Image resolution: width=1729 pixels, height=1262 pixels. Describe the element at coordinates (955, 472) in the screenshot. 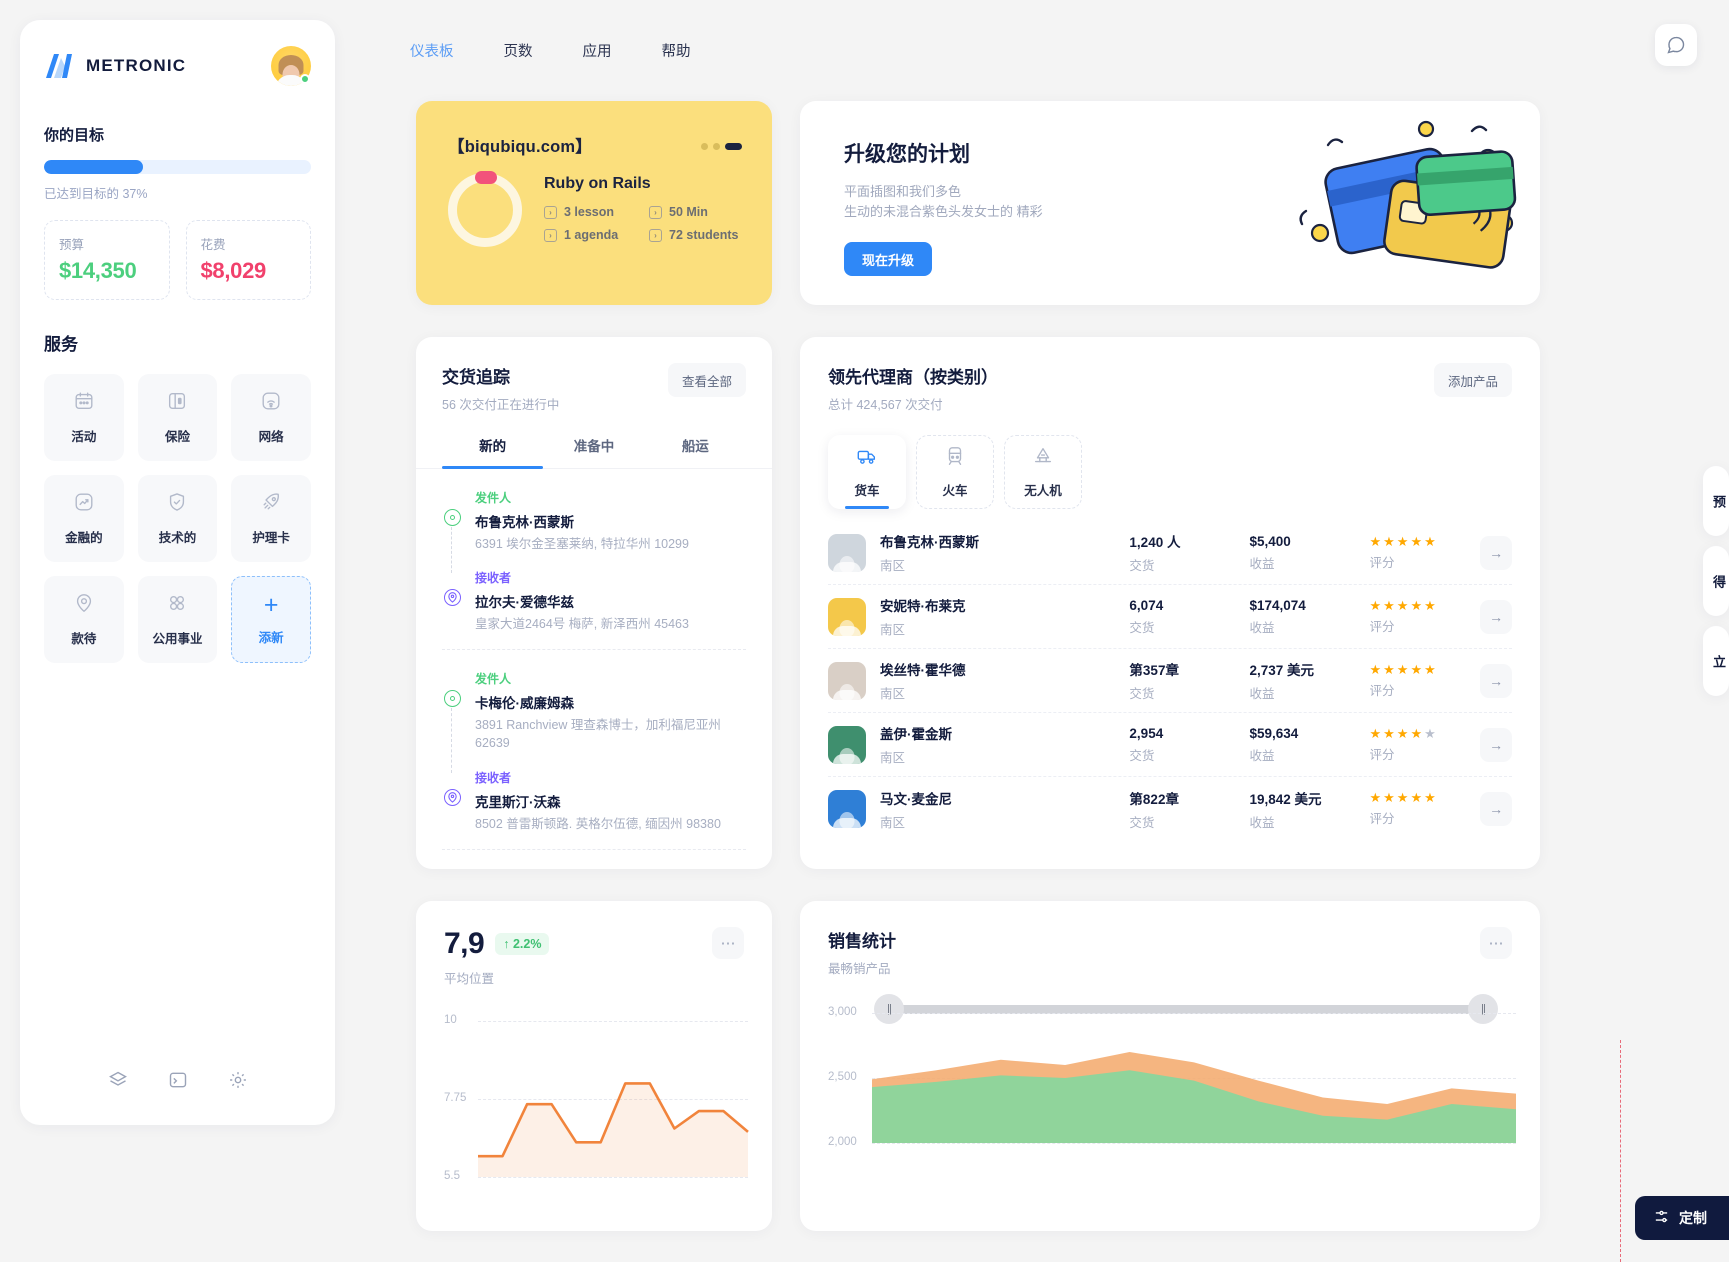

I see `agent-tab-train: 火车` at that location.